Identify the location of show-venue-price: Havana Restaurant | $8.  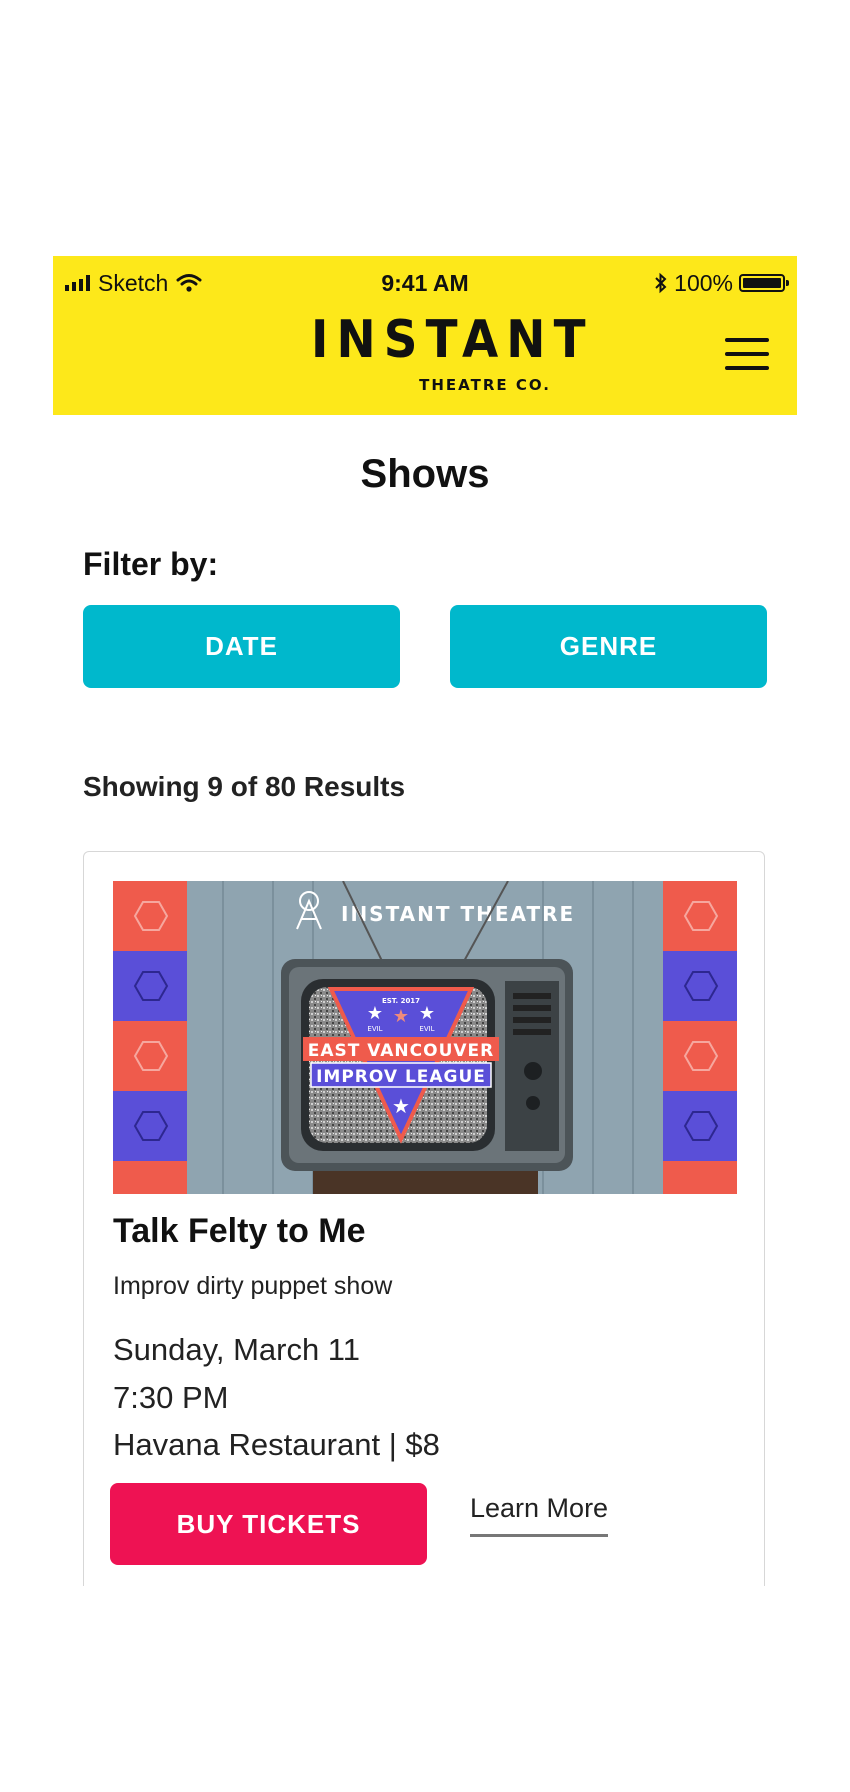
(276, 1444).